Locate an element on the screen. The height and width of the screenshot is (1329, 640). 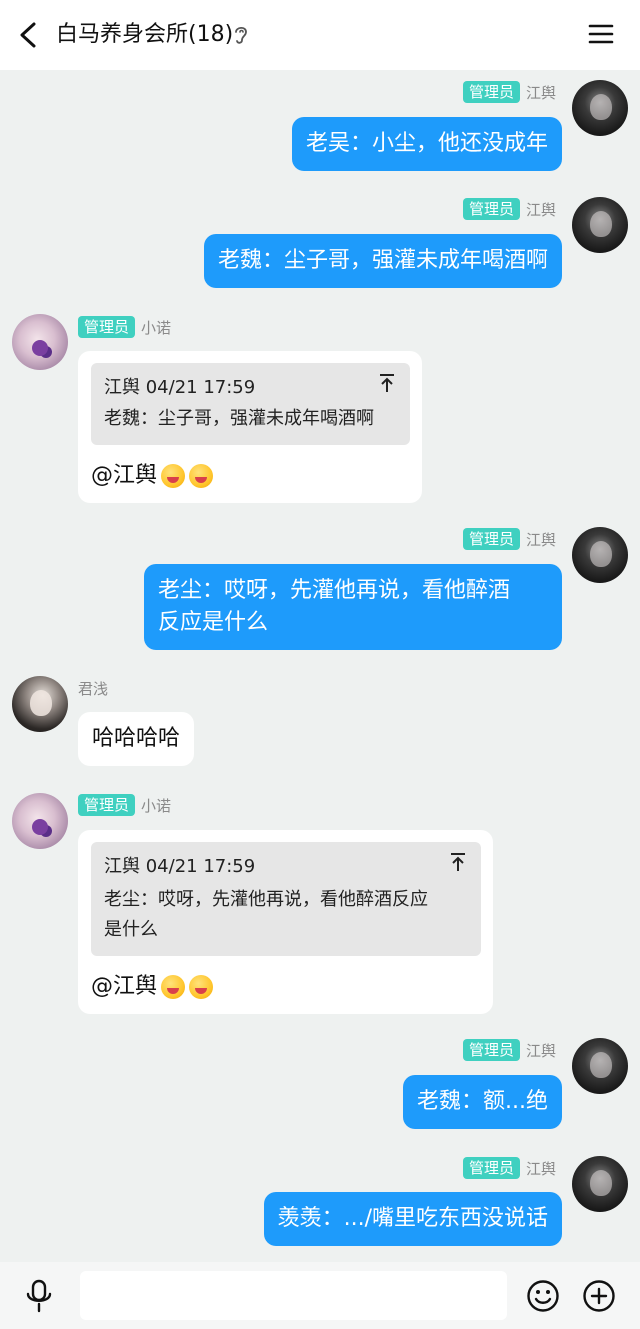
message-text: 老魏：尘子哥，强灌未成年喝酒啊 is located at coordinates (382, 260).